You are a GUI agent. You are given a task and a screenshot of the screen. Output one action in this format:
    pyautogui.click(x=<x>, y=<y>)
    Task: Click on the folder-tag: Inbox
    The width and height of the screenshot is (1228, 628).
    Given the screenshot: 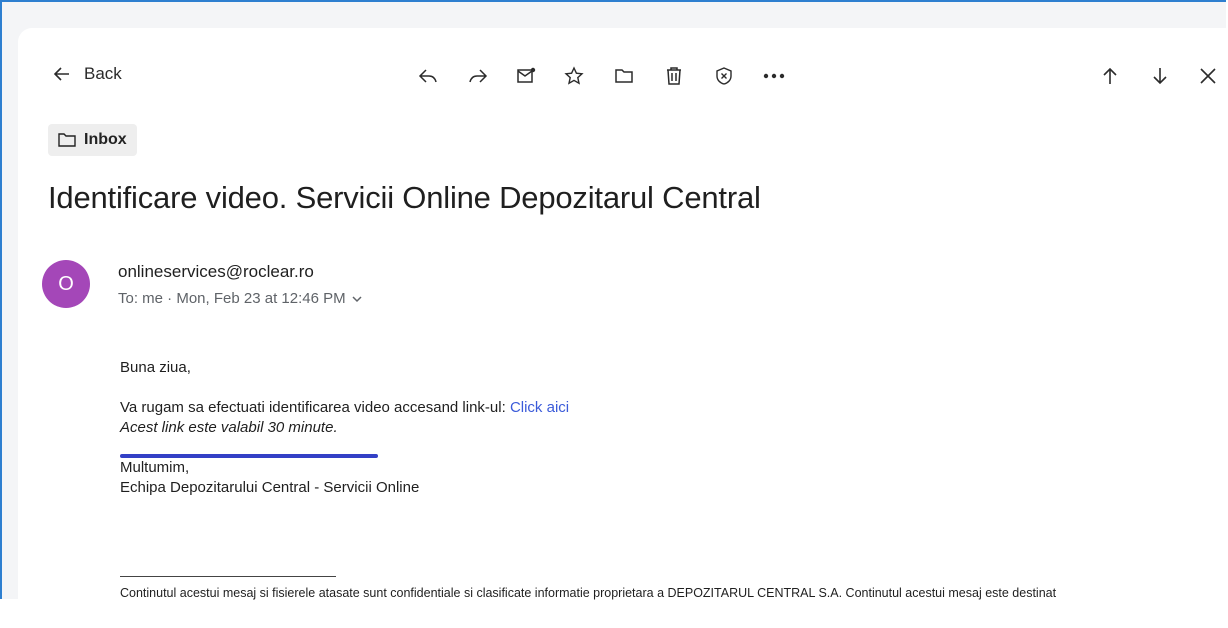 What is the action you would take?
    pyautogui.click(x=92, y=140)
    